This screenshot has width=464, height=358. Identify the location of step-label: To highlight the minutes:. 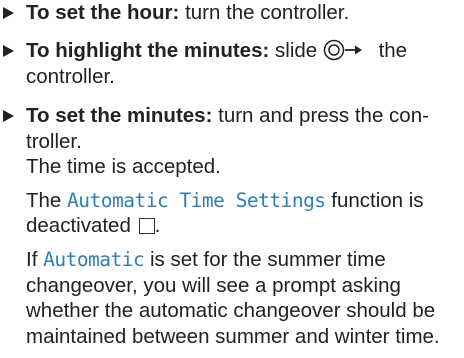
(148, 50).